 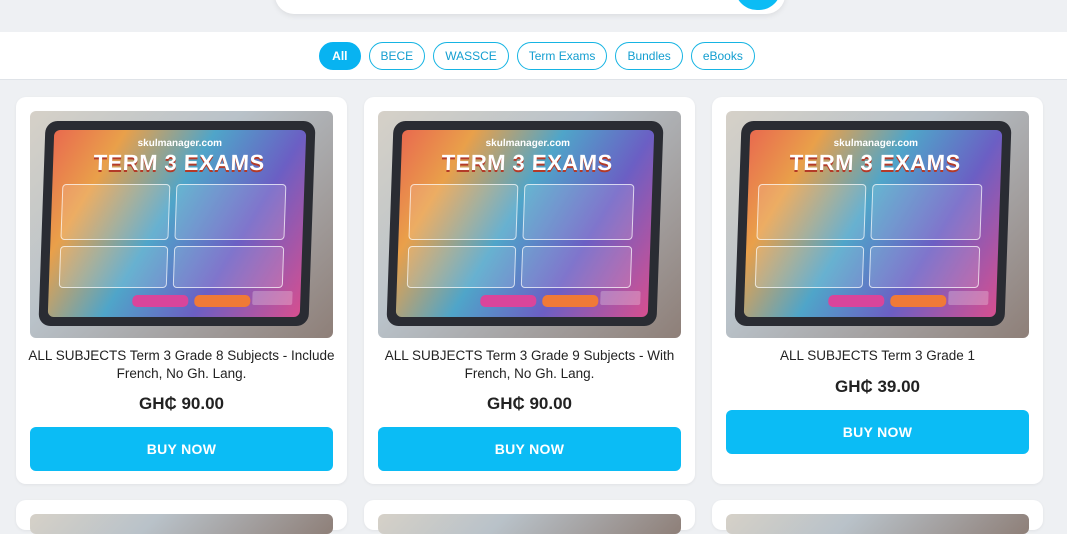 What do you see at coordinates (471, 55) in the screenshot?
I see `filter-wassce: WASSCE` at bounding box center [471, 55].